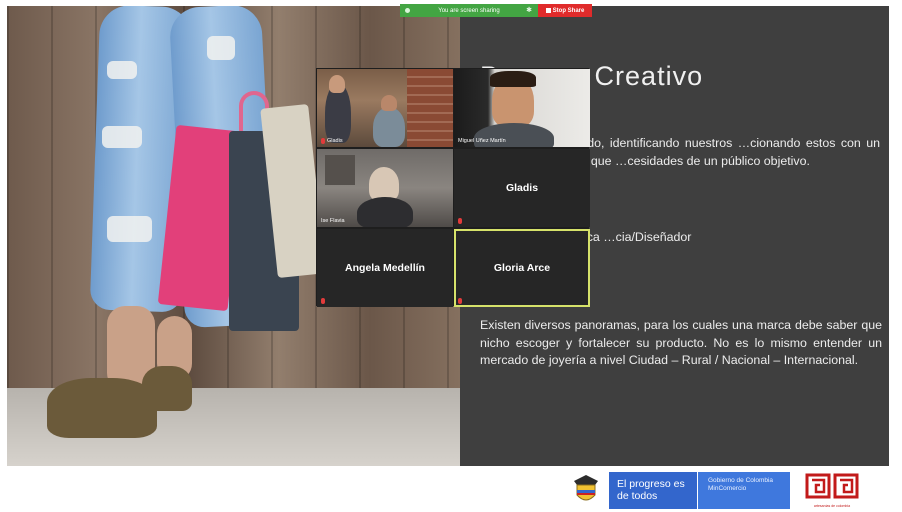 The image size is (902, 512). I want to click on share-options-icon: ✱, so click(529, 10).